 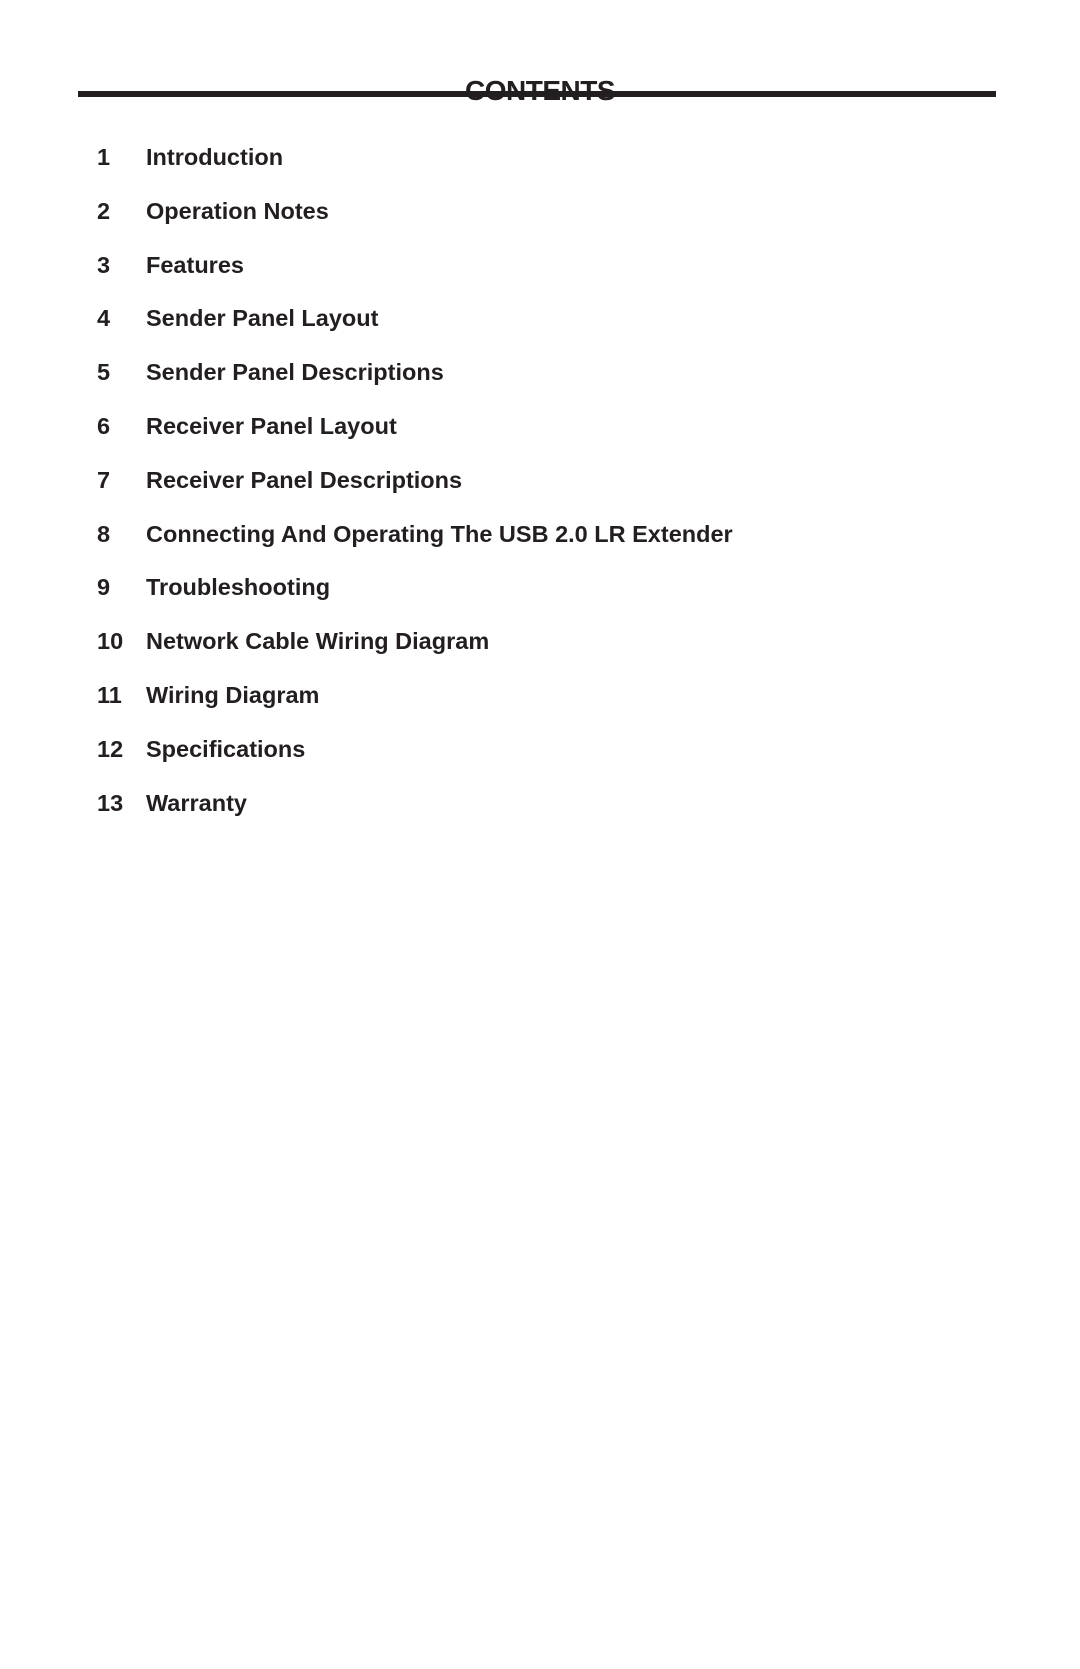 What do you see at coordinates (195, 264) in the screenshot?
I see `toc-entry-title: Features` at bounding box center [195, 264].